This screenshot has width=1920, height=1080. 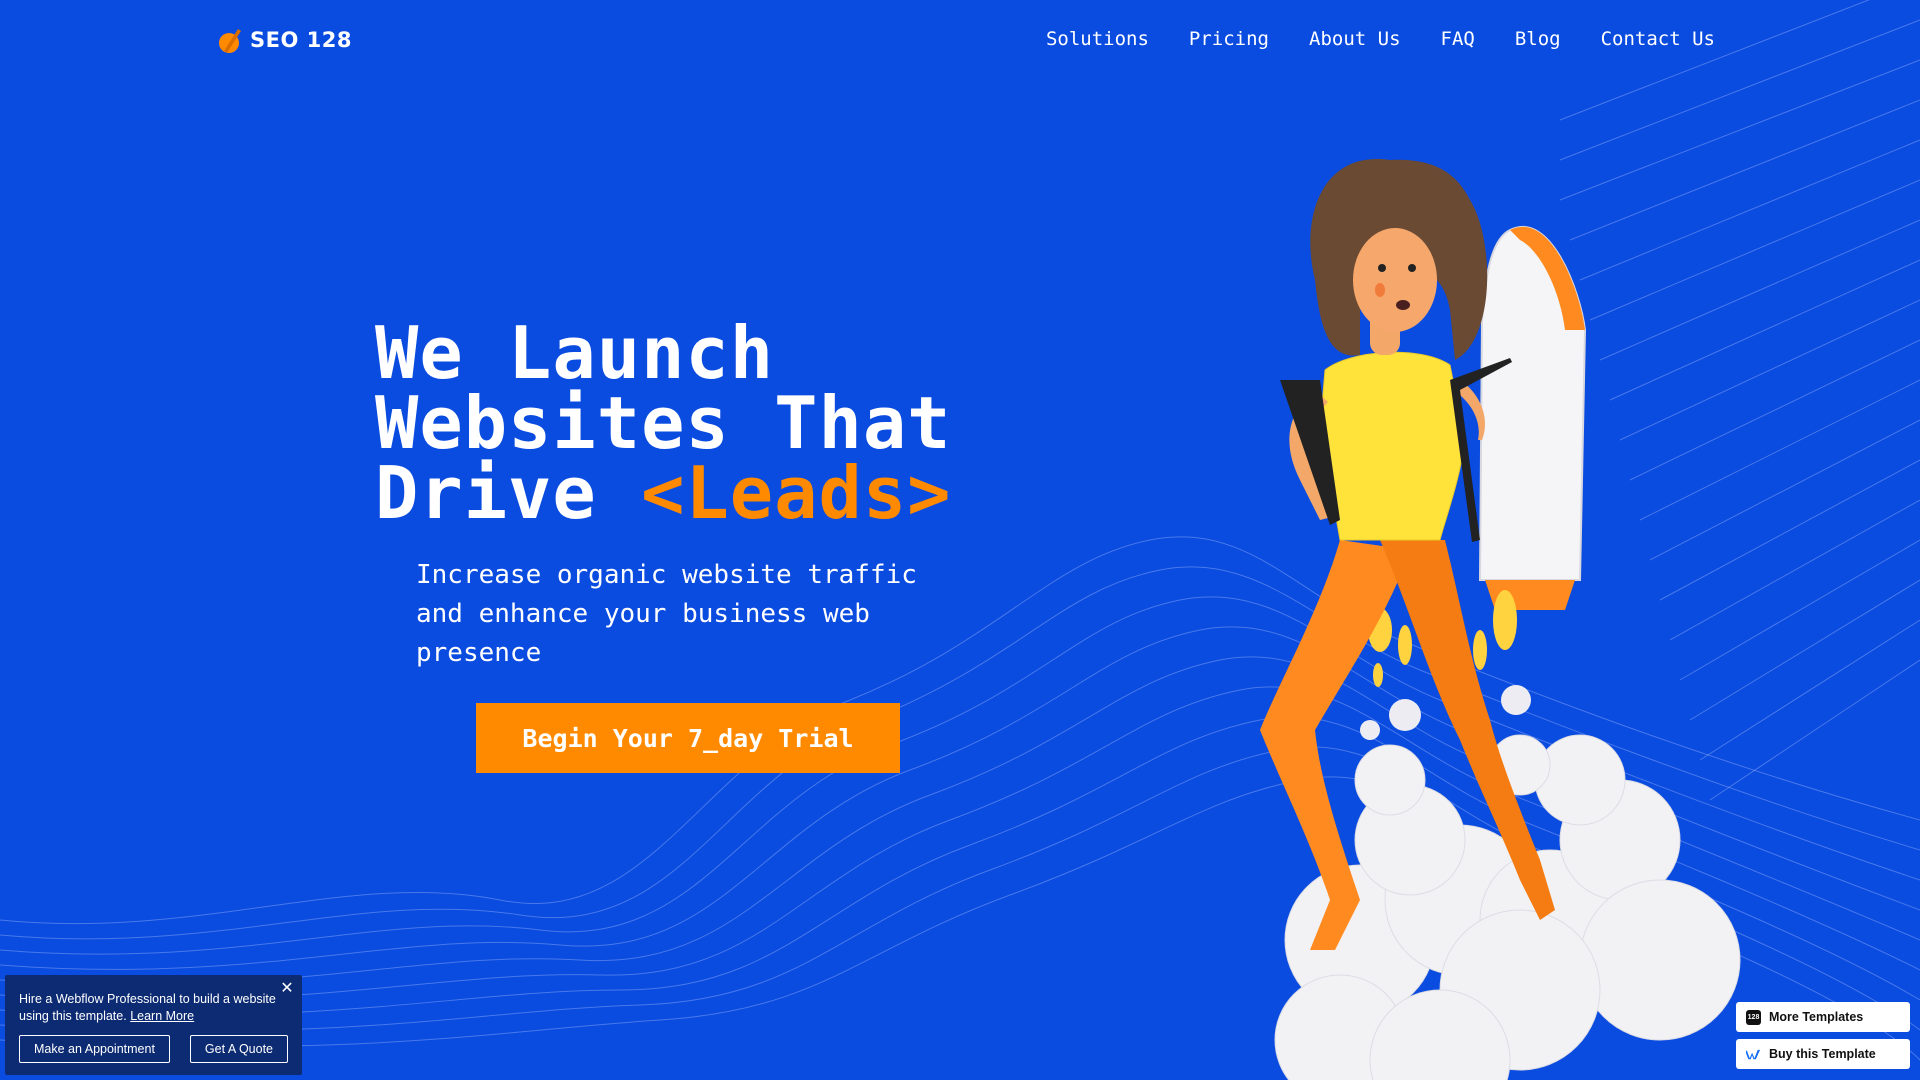 I want to click on buy-template-label: Buy this Template, so click(x=1822, y=1054).